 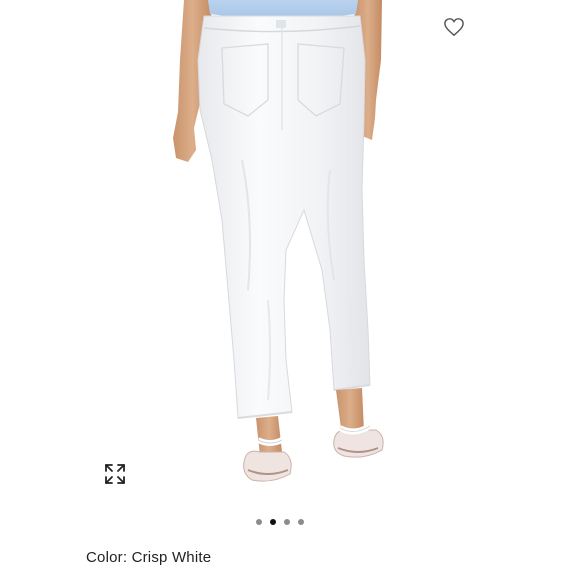 I want to click on selected-color-label: Color: Crisp White, so click(x=149, y=557).